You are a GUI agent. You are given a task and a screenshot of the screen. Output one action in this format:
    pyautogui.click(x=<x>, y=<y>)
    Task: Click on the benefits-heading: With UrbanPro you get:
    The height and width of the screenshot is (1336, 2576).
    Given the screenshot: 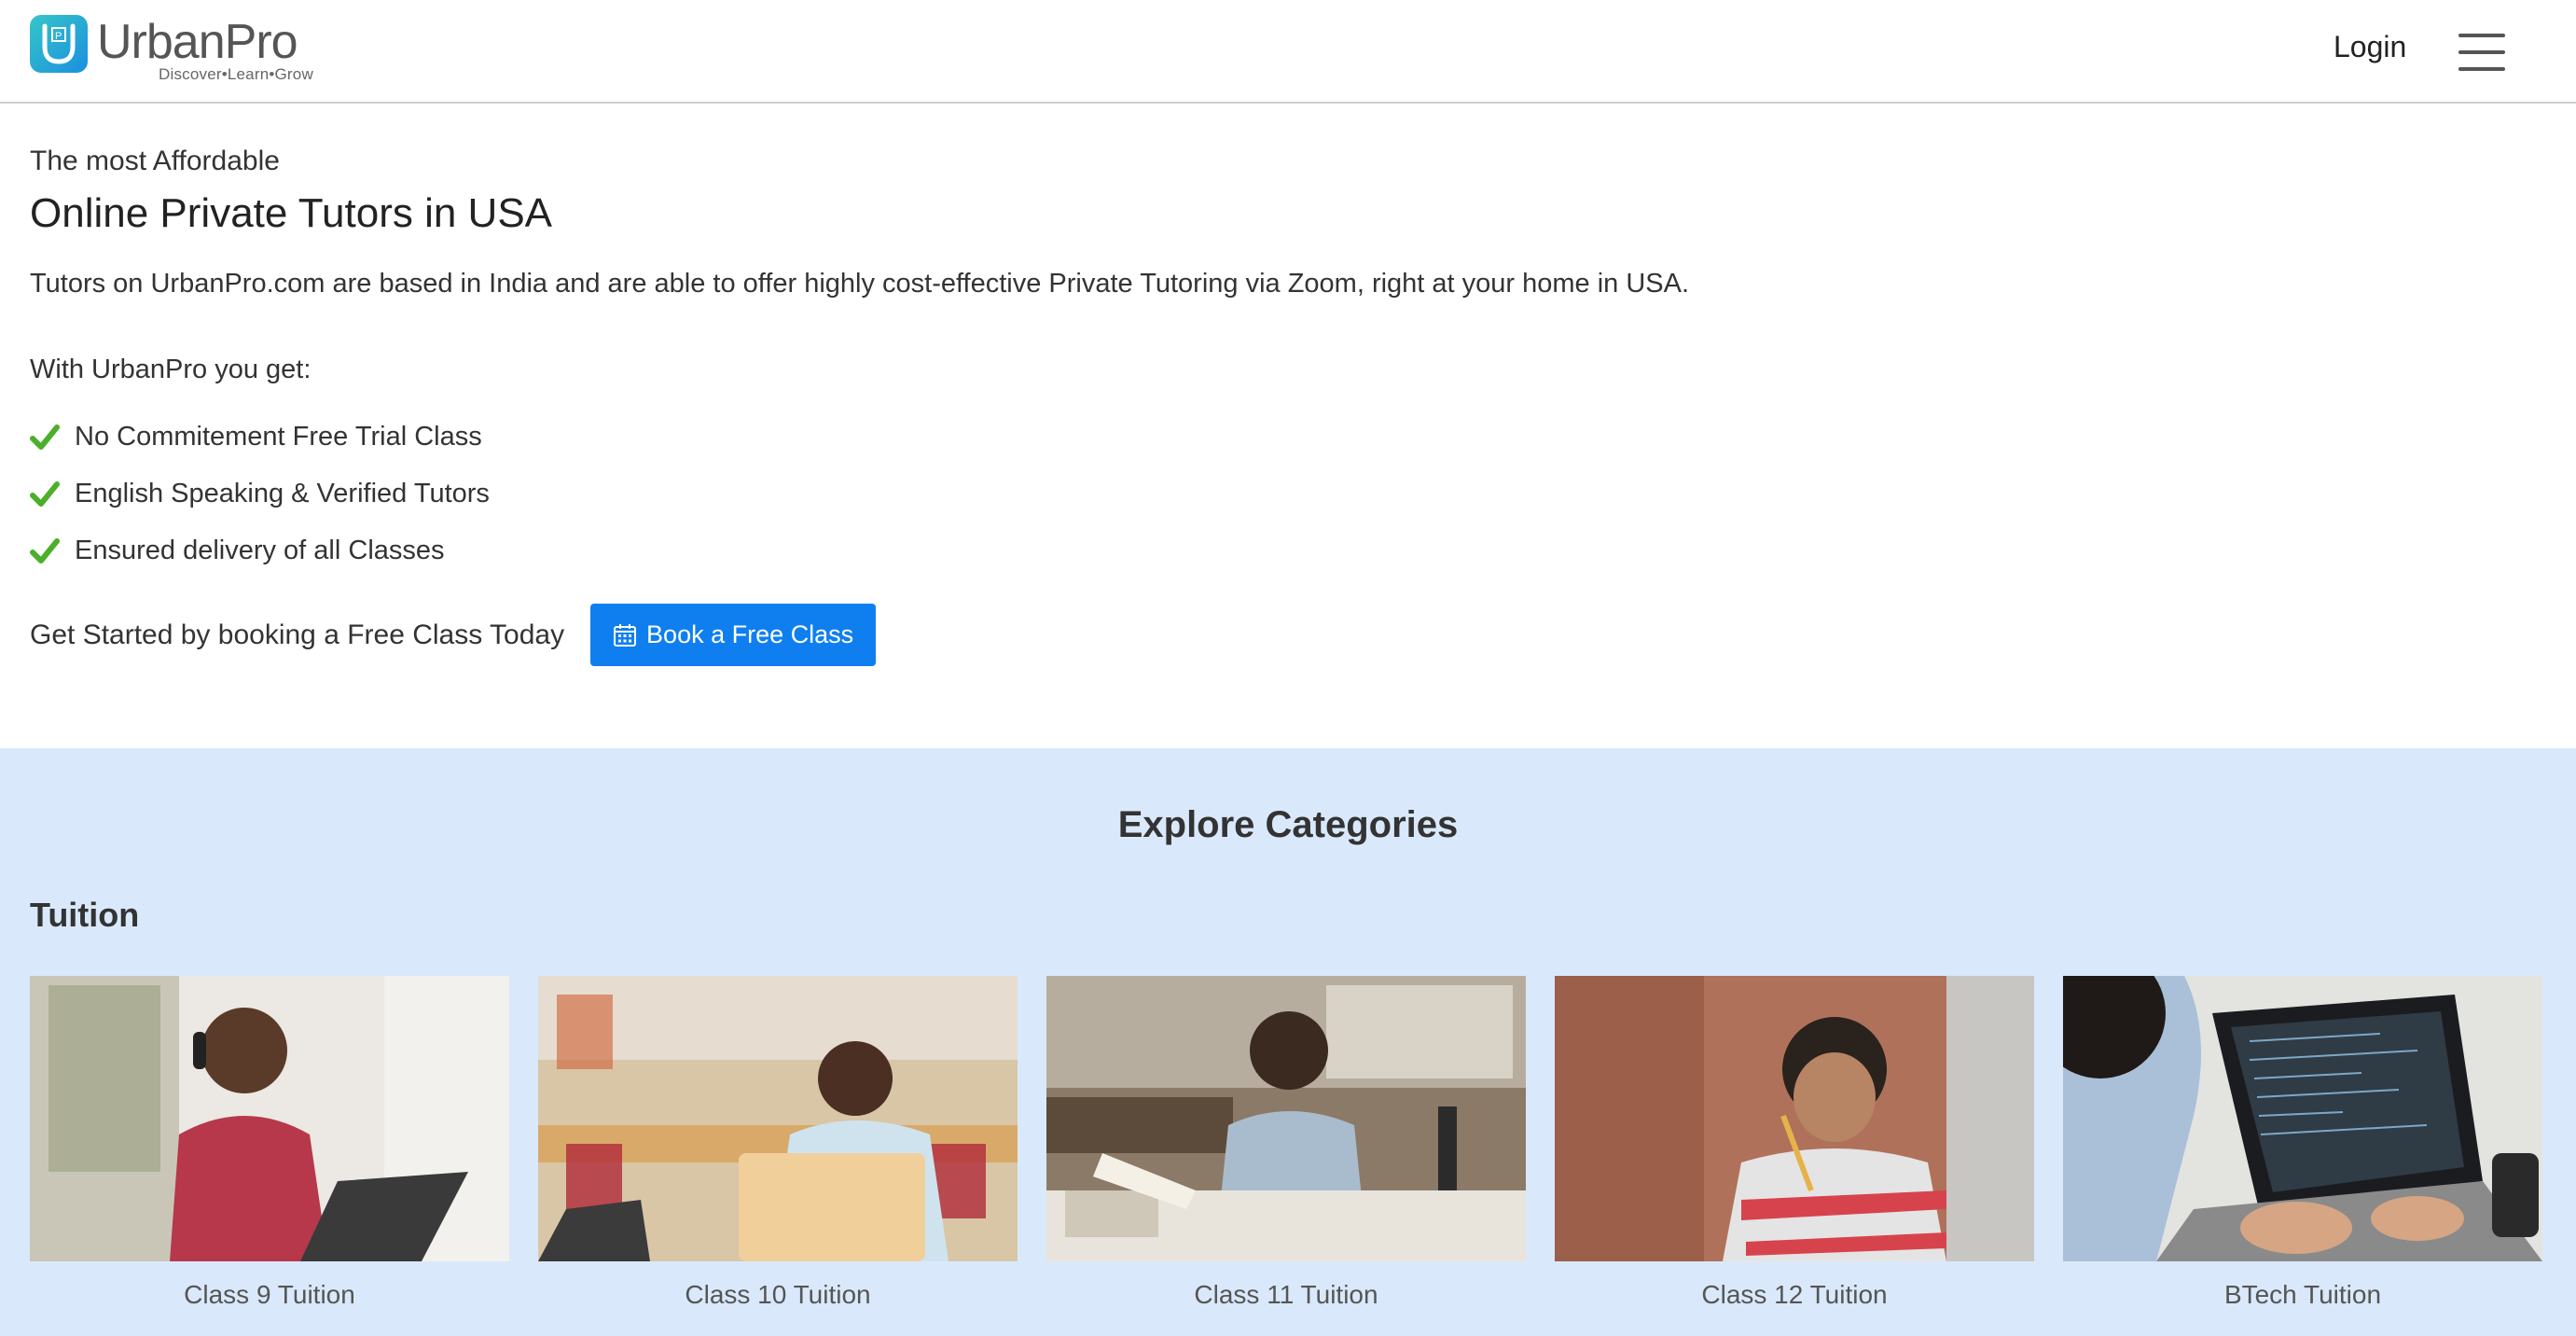 What is the action you would take?
    pyautogui.click(x=171, y=369)
    